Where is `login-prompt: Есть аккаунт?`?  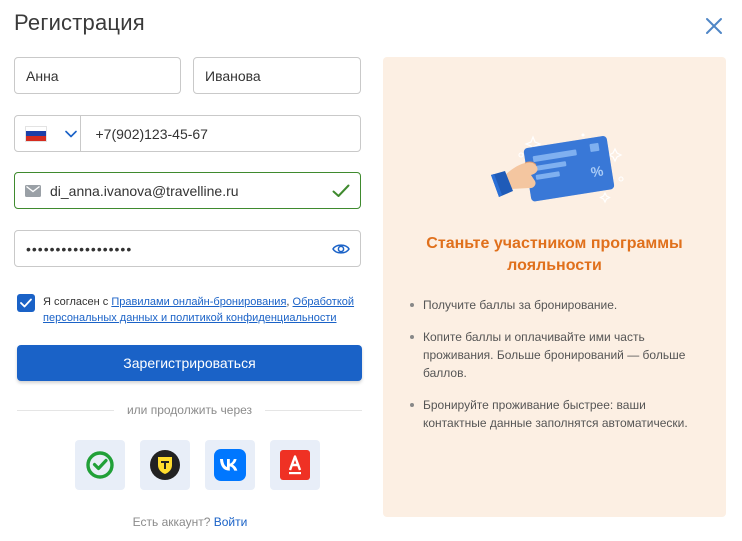
login-prompt: Есть аккаунт? is located at coordinates (171, 522).